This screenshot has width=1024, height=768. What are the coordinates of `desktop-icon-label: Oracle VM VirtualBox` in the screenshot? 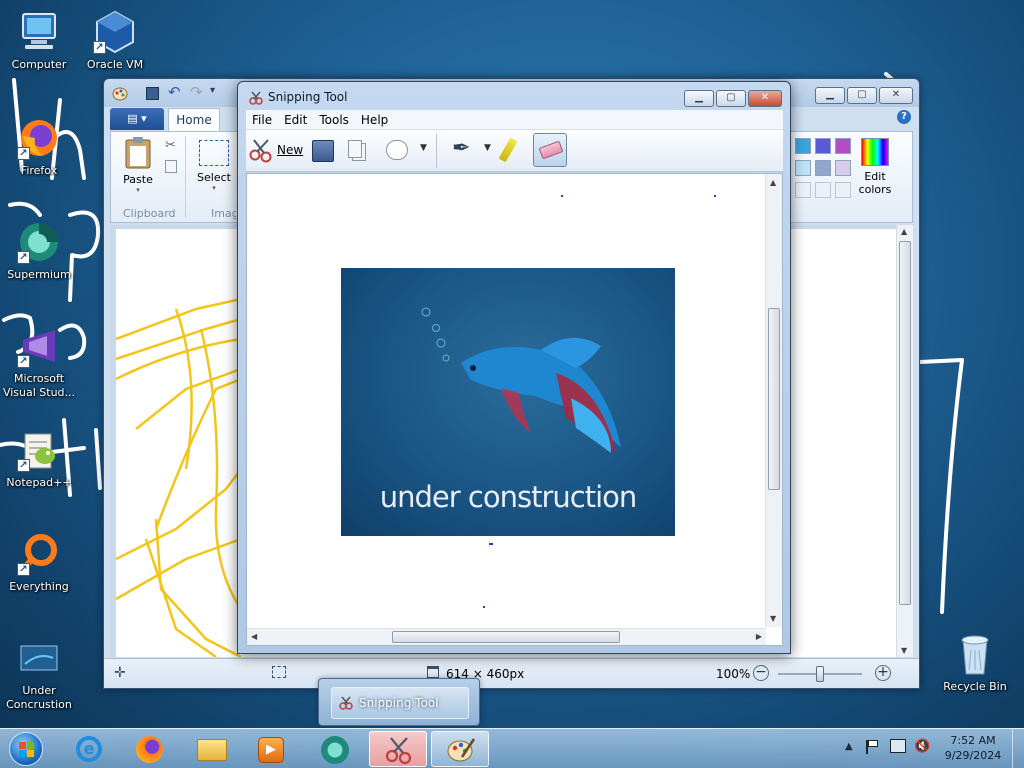 It's located at (115, 64).